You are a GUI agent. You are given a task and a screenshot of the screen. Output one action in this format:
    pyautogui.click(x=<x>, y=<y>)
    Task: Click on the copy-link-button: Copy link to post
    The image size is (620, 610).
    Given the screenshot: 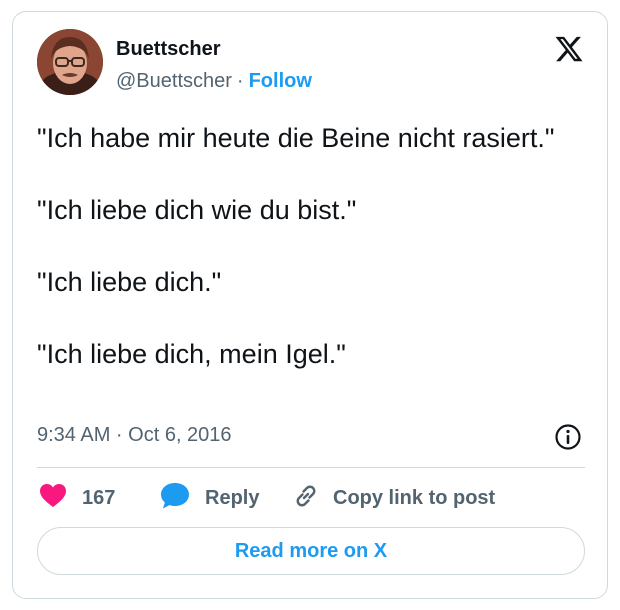 What is the action you would take?
    pyautogui.click(x=394, y=498)
    